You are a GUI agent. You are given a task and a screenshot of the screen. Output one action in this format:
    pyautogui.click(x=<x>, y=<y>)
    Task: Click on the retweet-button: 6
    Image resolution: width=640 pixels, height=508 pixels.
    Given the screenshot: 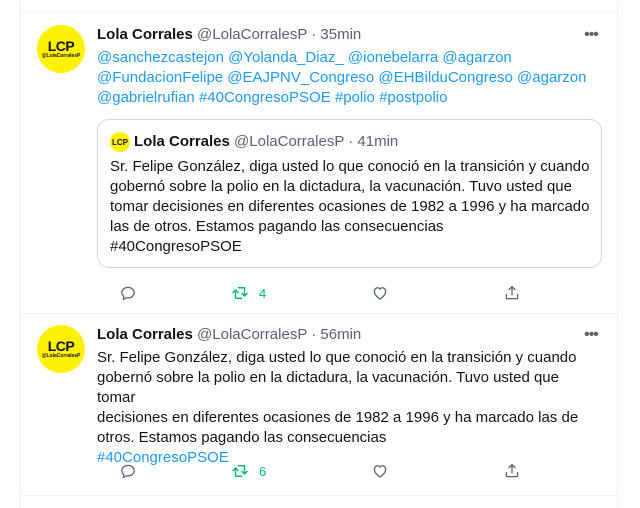 What is the action you would take?
    pyautogui.click(x=248, y=471)
    